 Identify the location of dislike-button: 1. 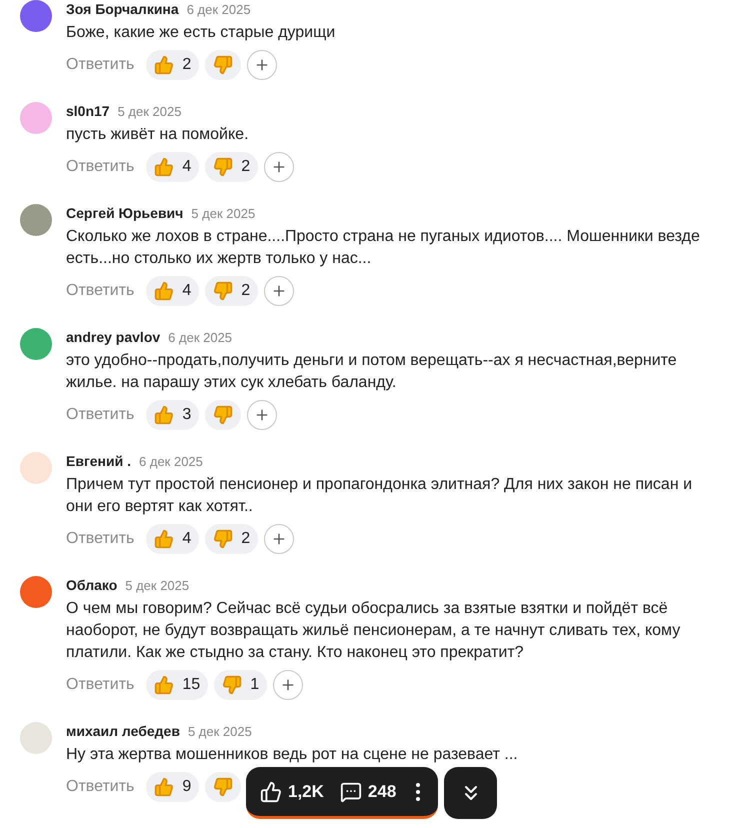
(241, 685).